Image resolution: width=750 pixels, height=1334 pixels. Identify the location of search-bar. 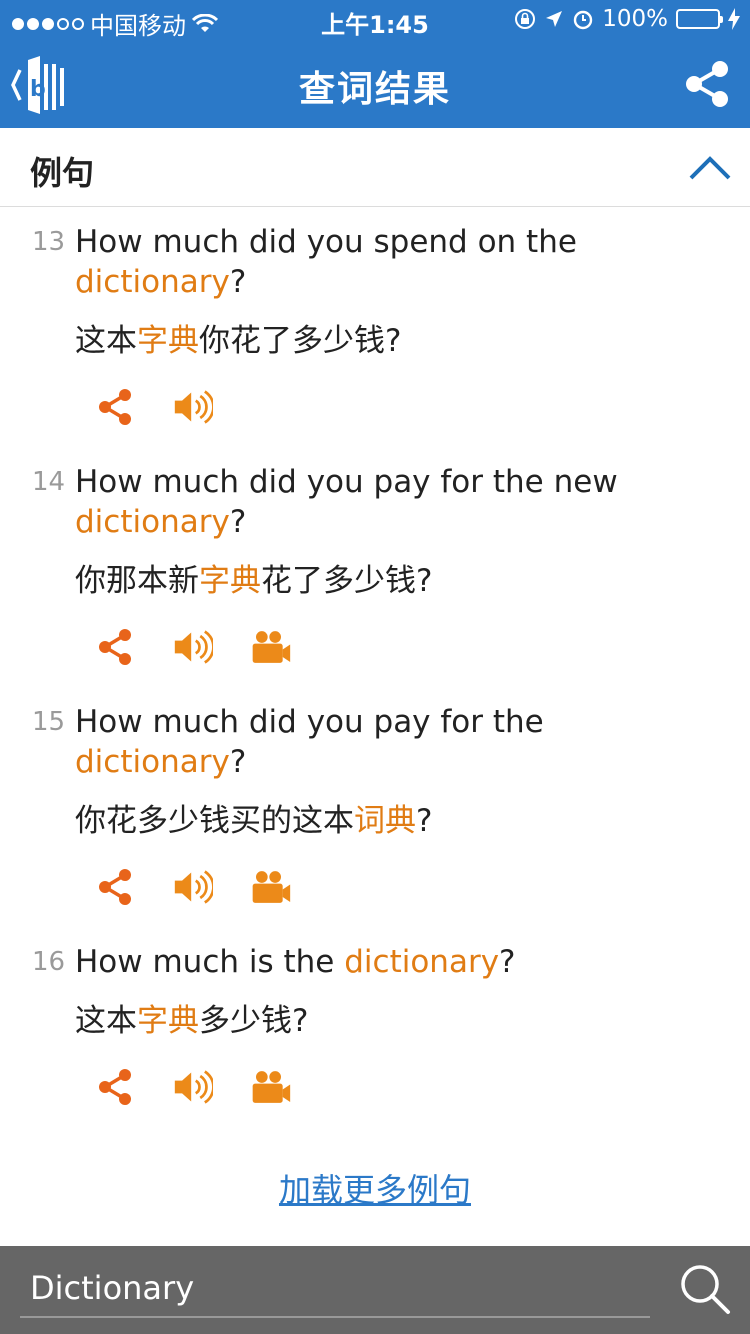
(375, 1290).